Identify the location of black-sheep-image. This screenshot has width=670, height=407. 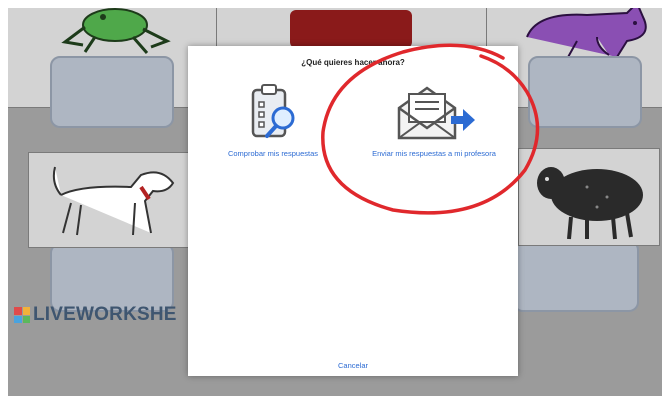
(590, 203).